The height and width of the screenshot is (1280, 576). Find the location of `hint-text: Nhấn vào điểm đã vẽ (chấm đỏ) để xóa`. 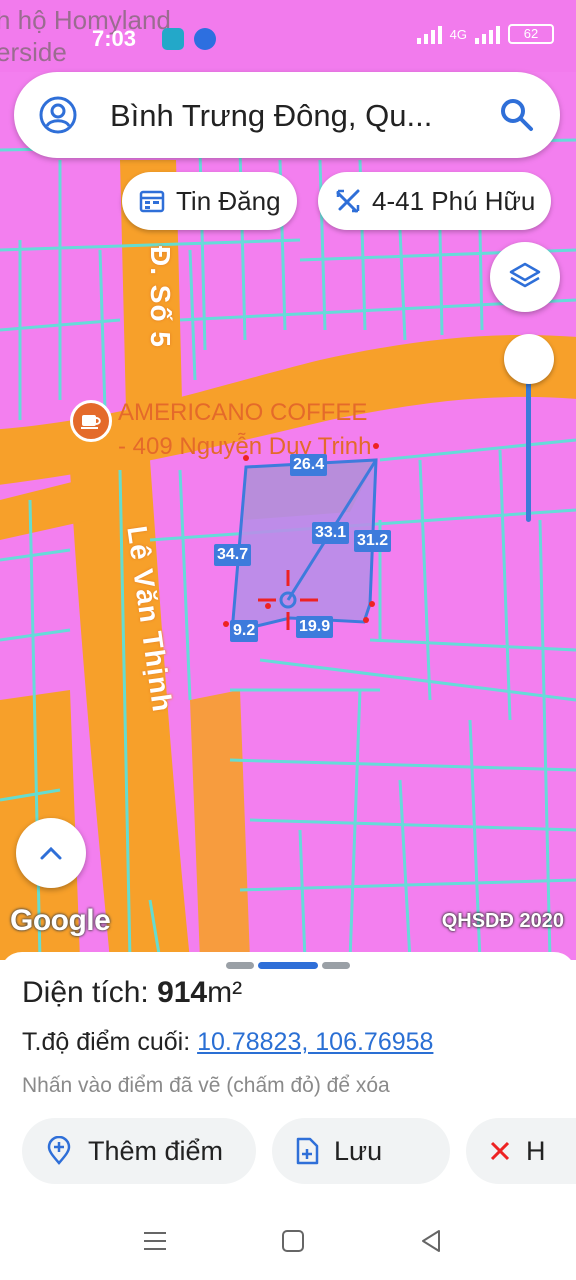

hint-text: Nhấn vào điểm đã vẽ (chấm đỏ) để xóa is located at coordinates (206, 1085).